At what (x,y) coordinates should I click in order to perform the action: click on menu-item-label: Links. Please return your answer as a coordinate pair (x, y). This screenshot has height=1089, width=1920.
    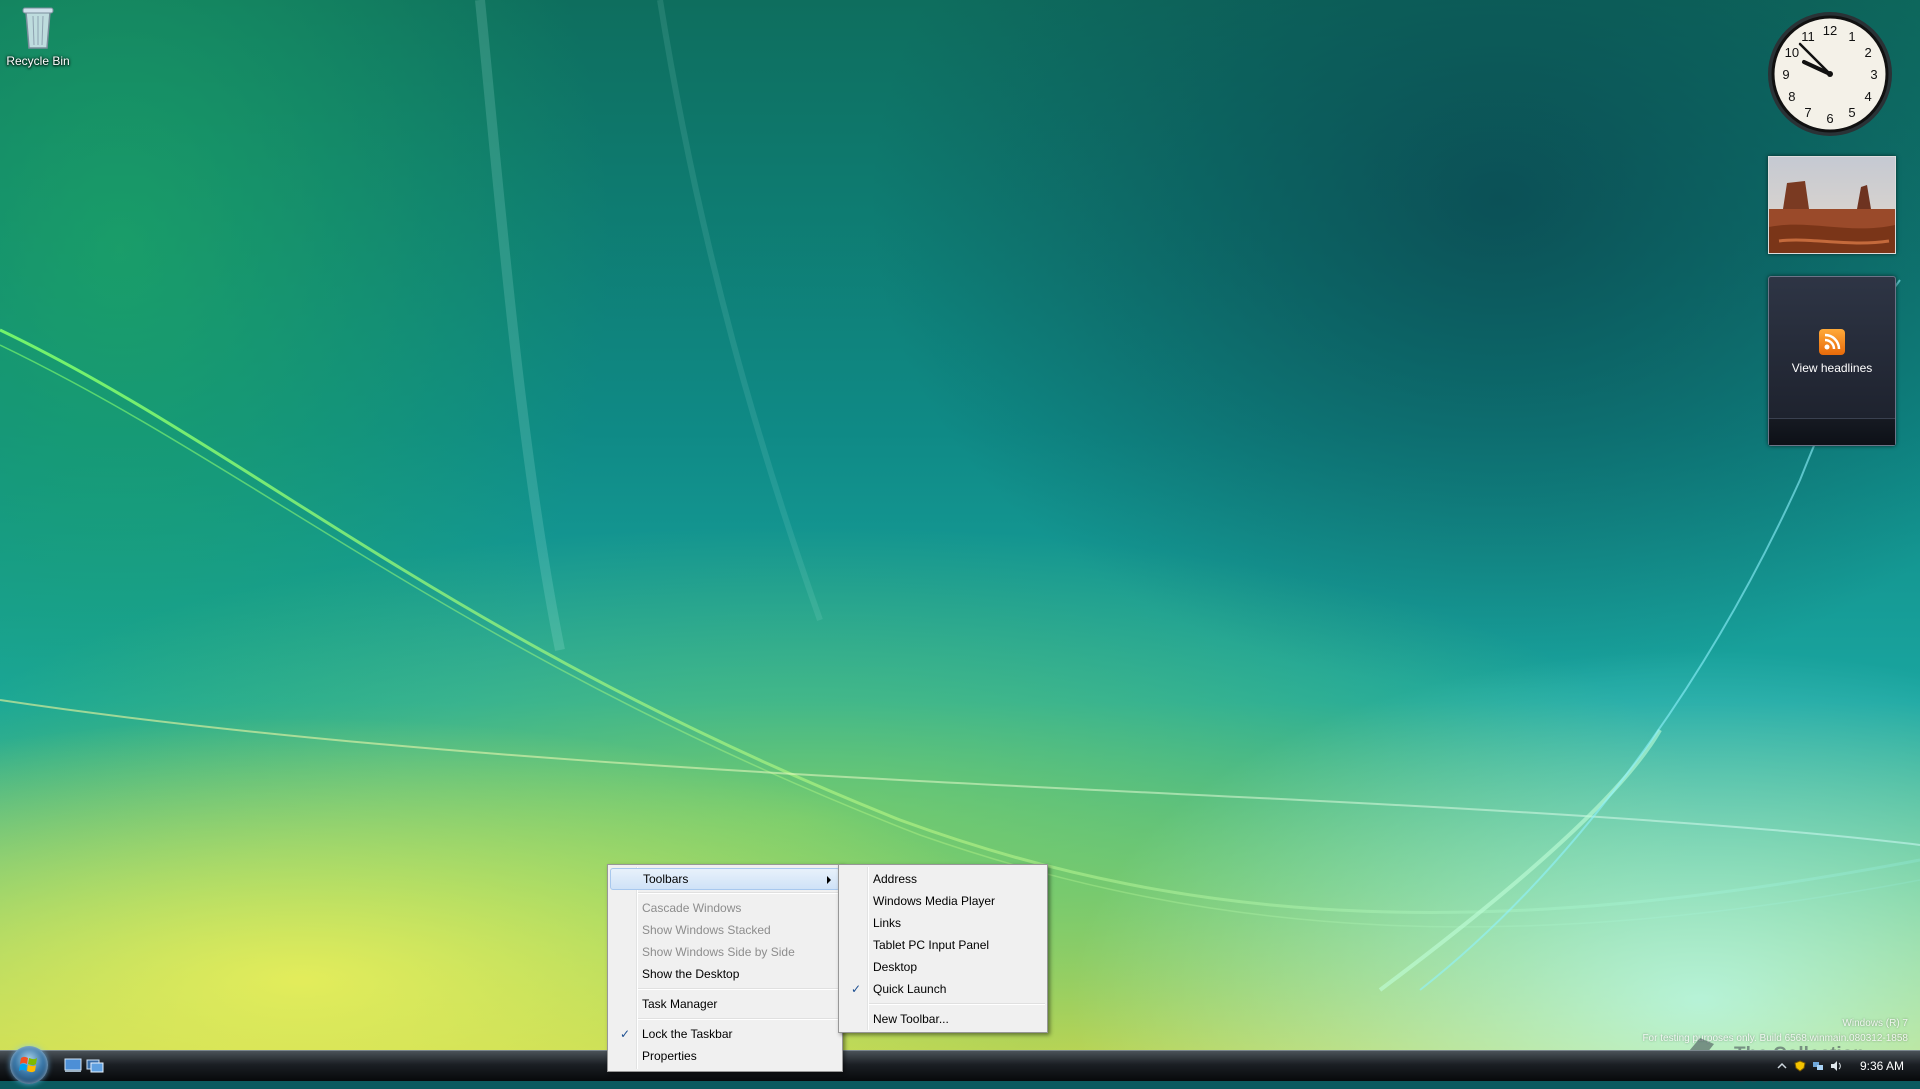
    Looking at the image, I should click on (887, 923).